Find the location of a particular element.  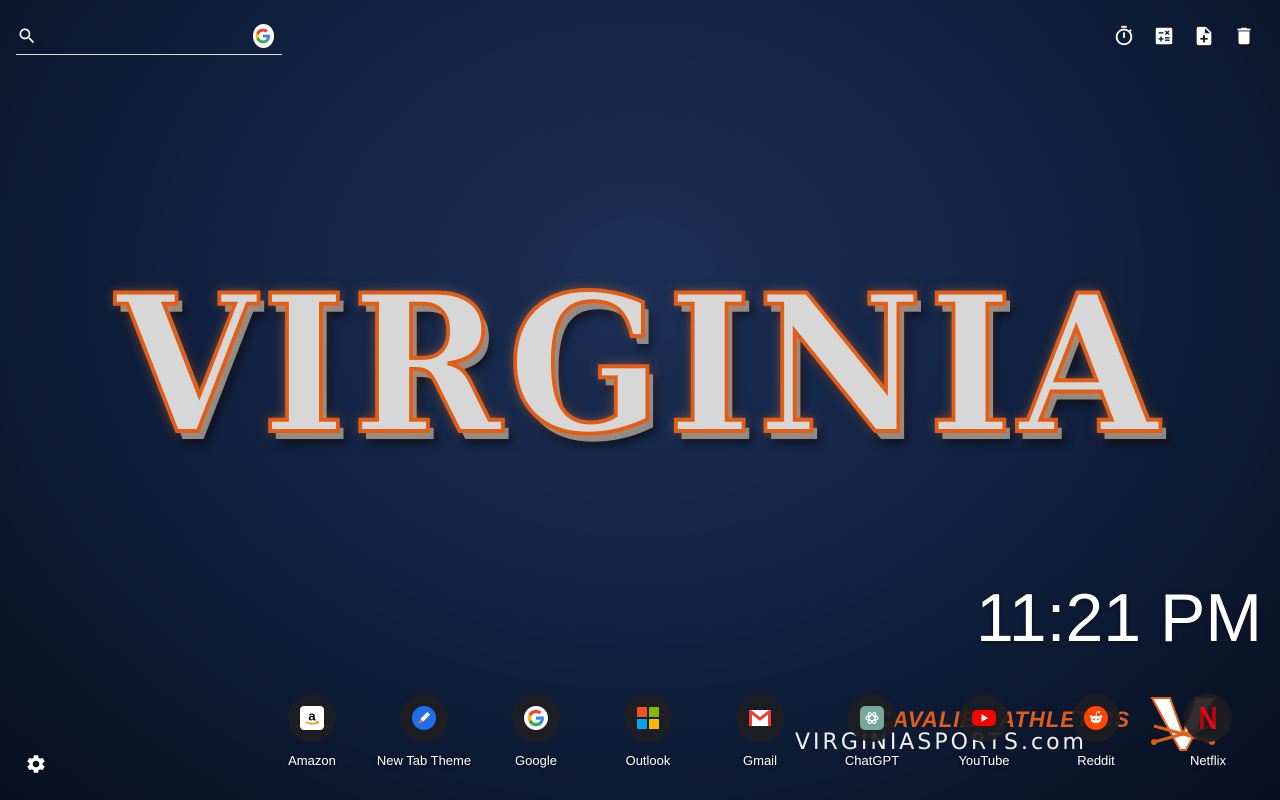

shortcut-amazon: a Amazon is located at coordinates (312, 731).